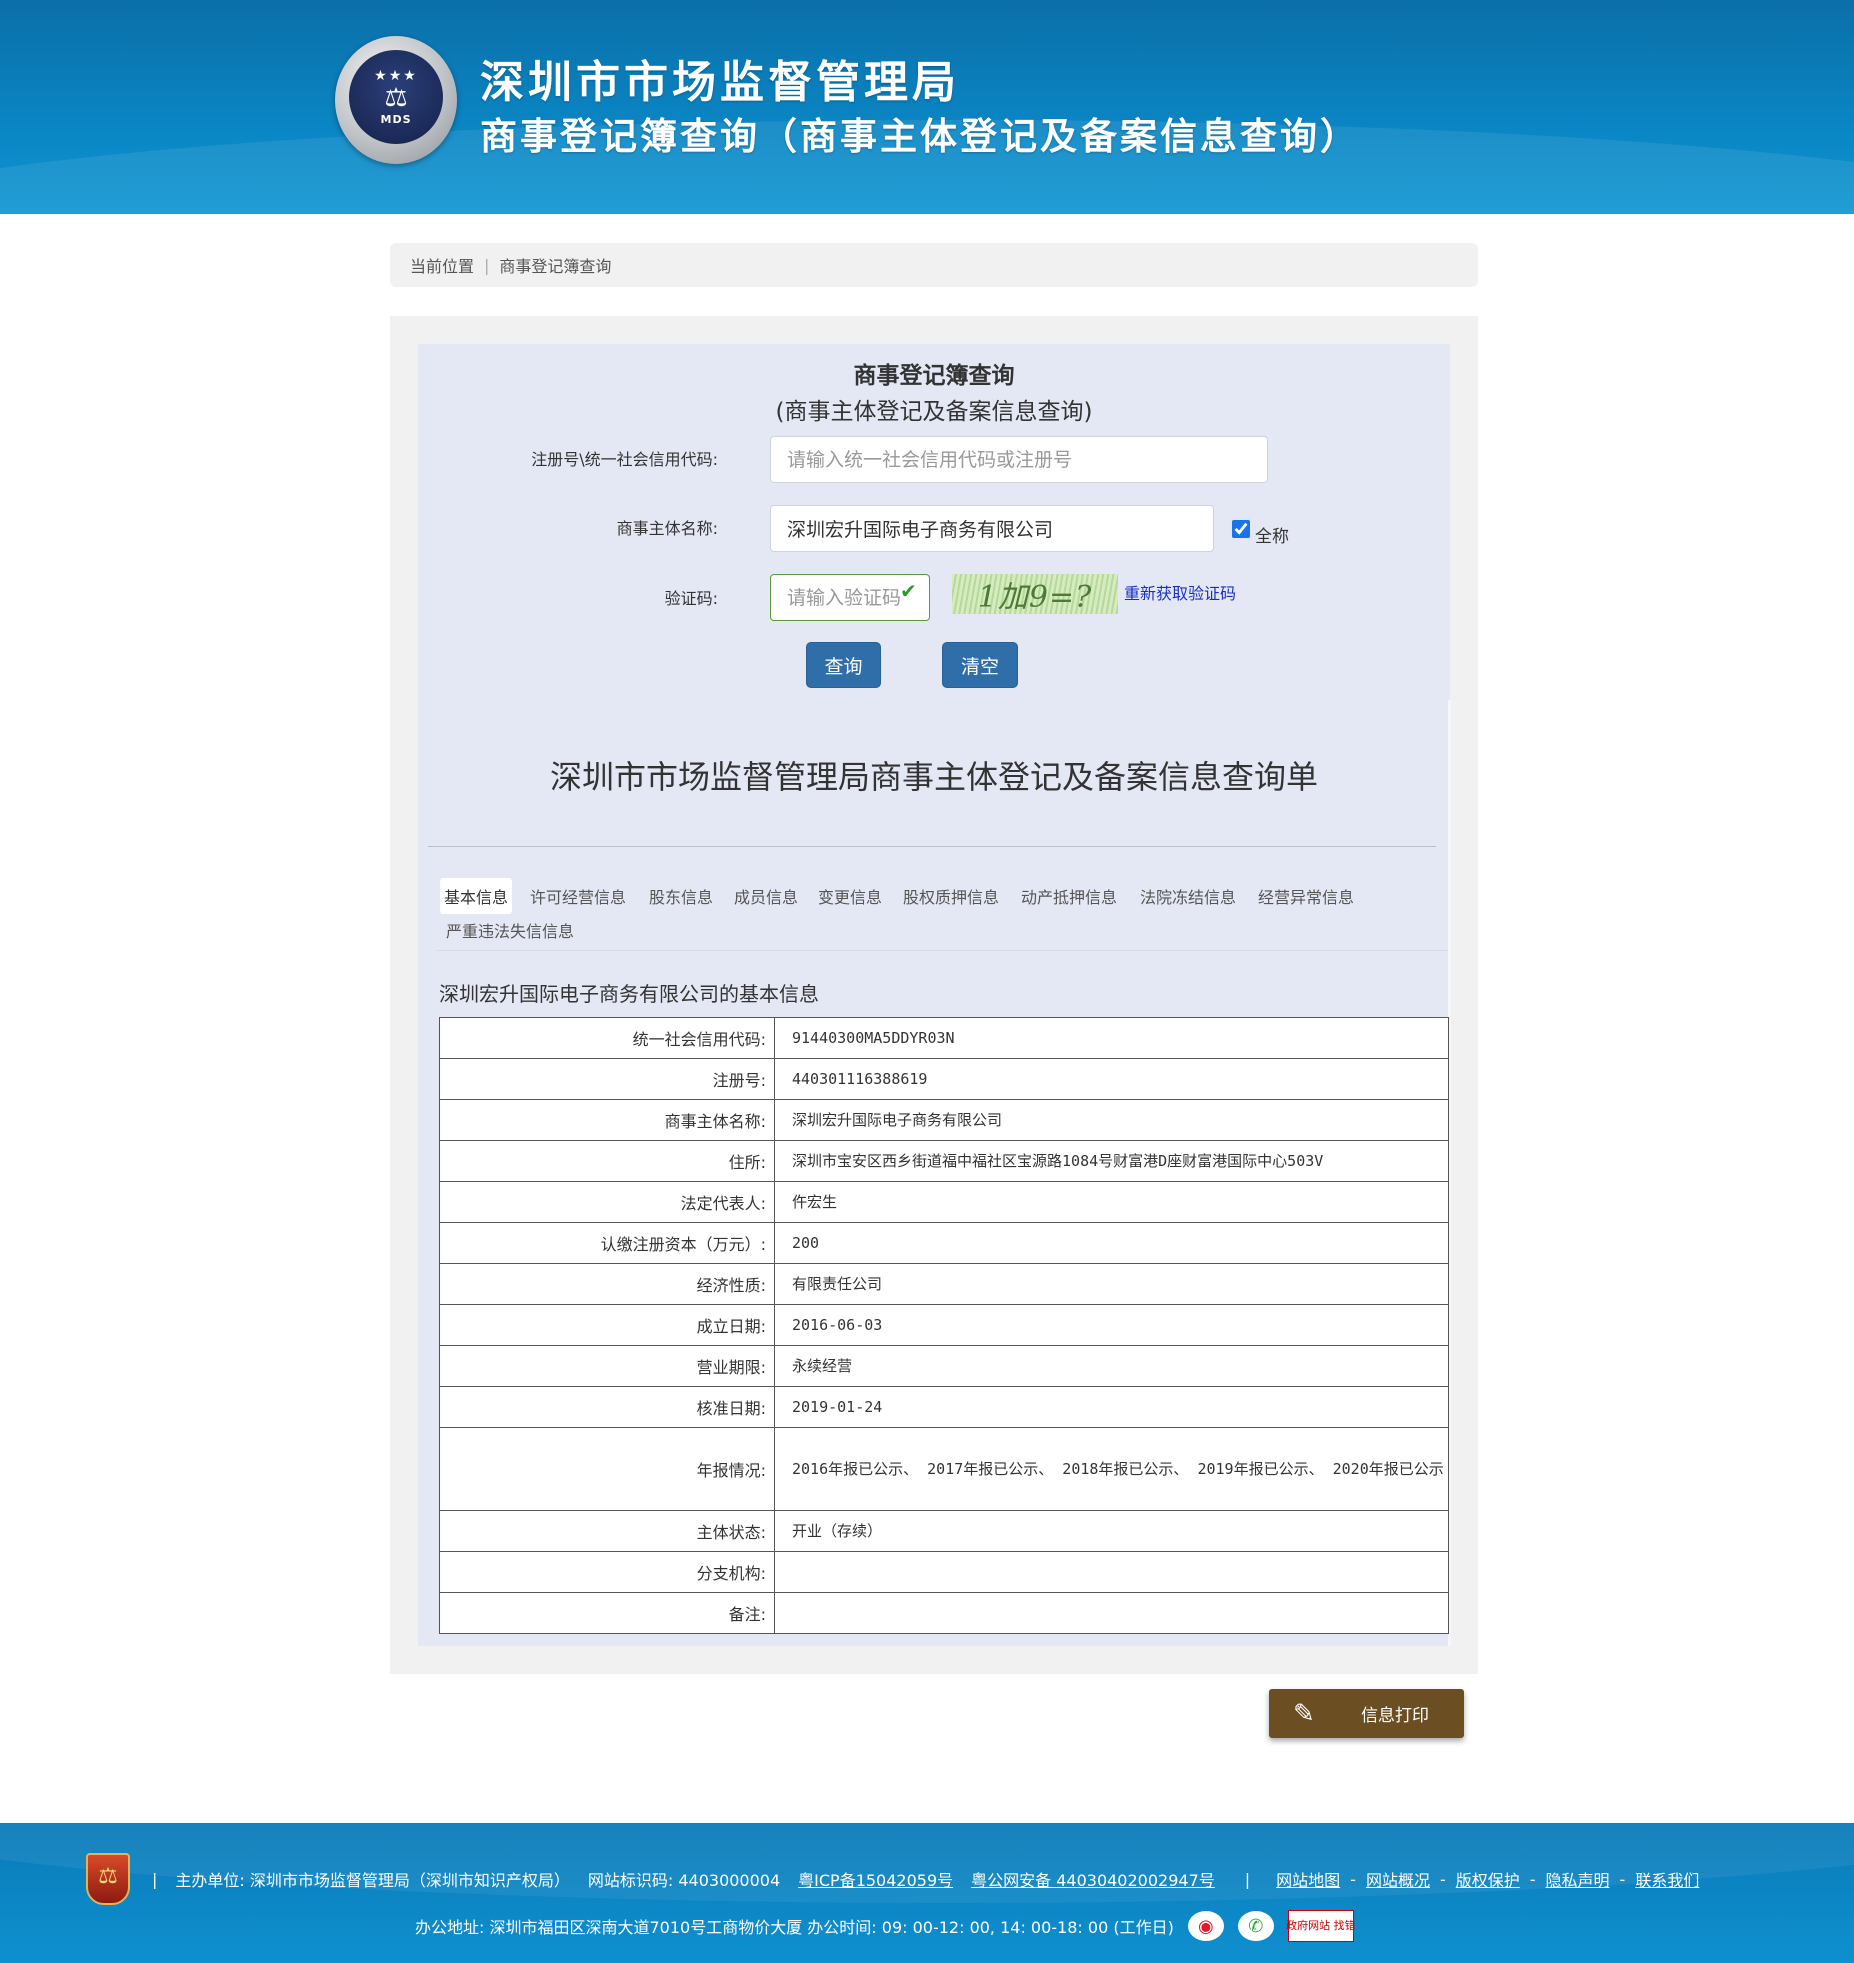  I want to click on tab-chattel-mortgage-info: 动产抵押信息, so click(1069, 896).